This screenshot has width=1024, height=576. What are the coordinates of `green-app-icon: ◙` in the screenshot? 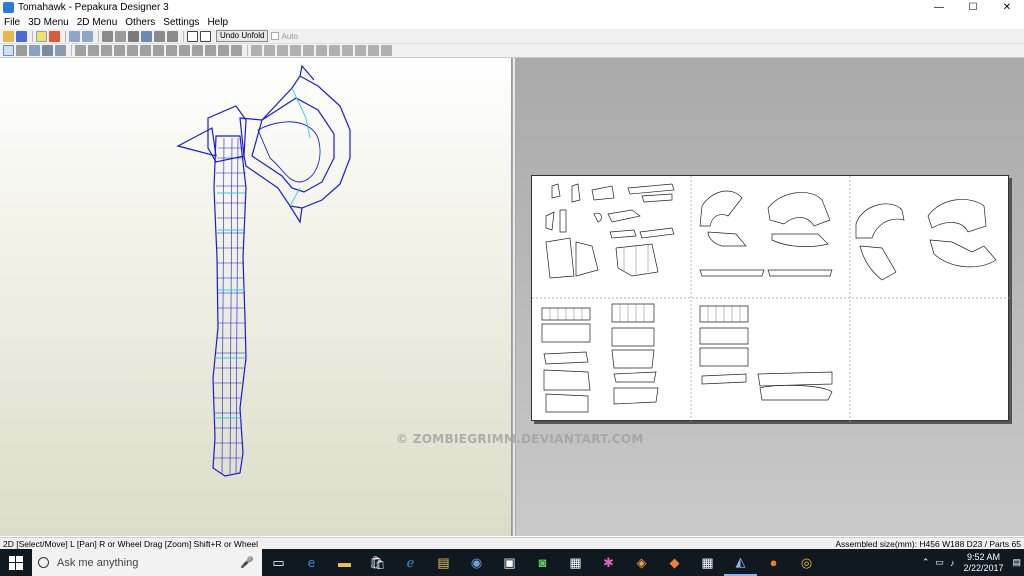 It's located at (542, 562).